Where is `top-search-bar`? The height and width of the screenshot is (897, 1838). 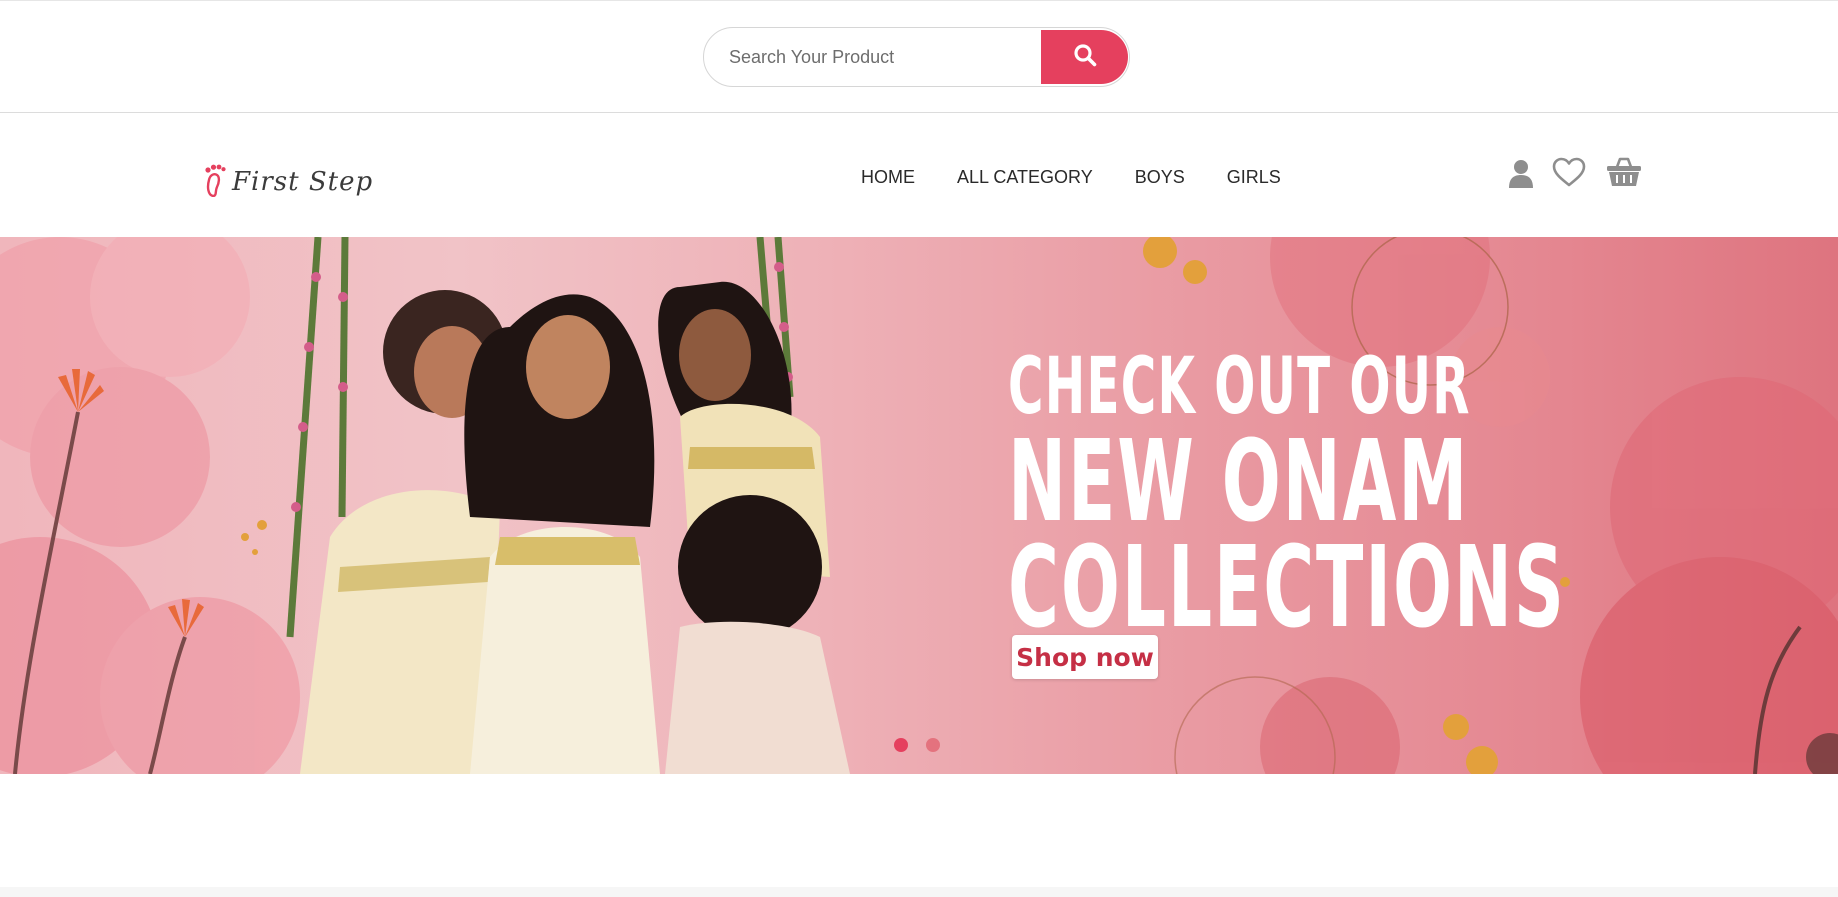 top-search-bar is located at coordinates (919, 56).